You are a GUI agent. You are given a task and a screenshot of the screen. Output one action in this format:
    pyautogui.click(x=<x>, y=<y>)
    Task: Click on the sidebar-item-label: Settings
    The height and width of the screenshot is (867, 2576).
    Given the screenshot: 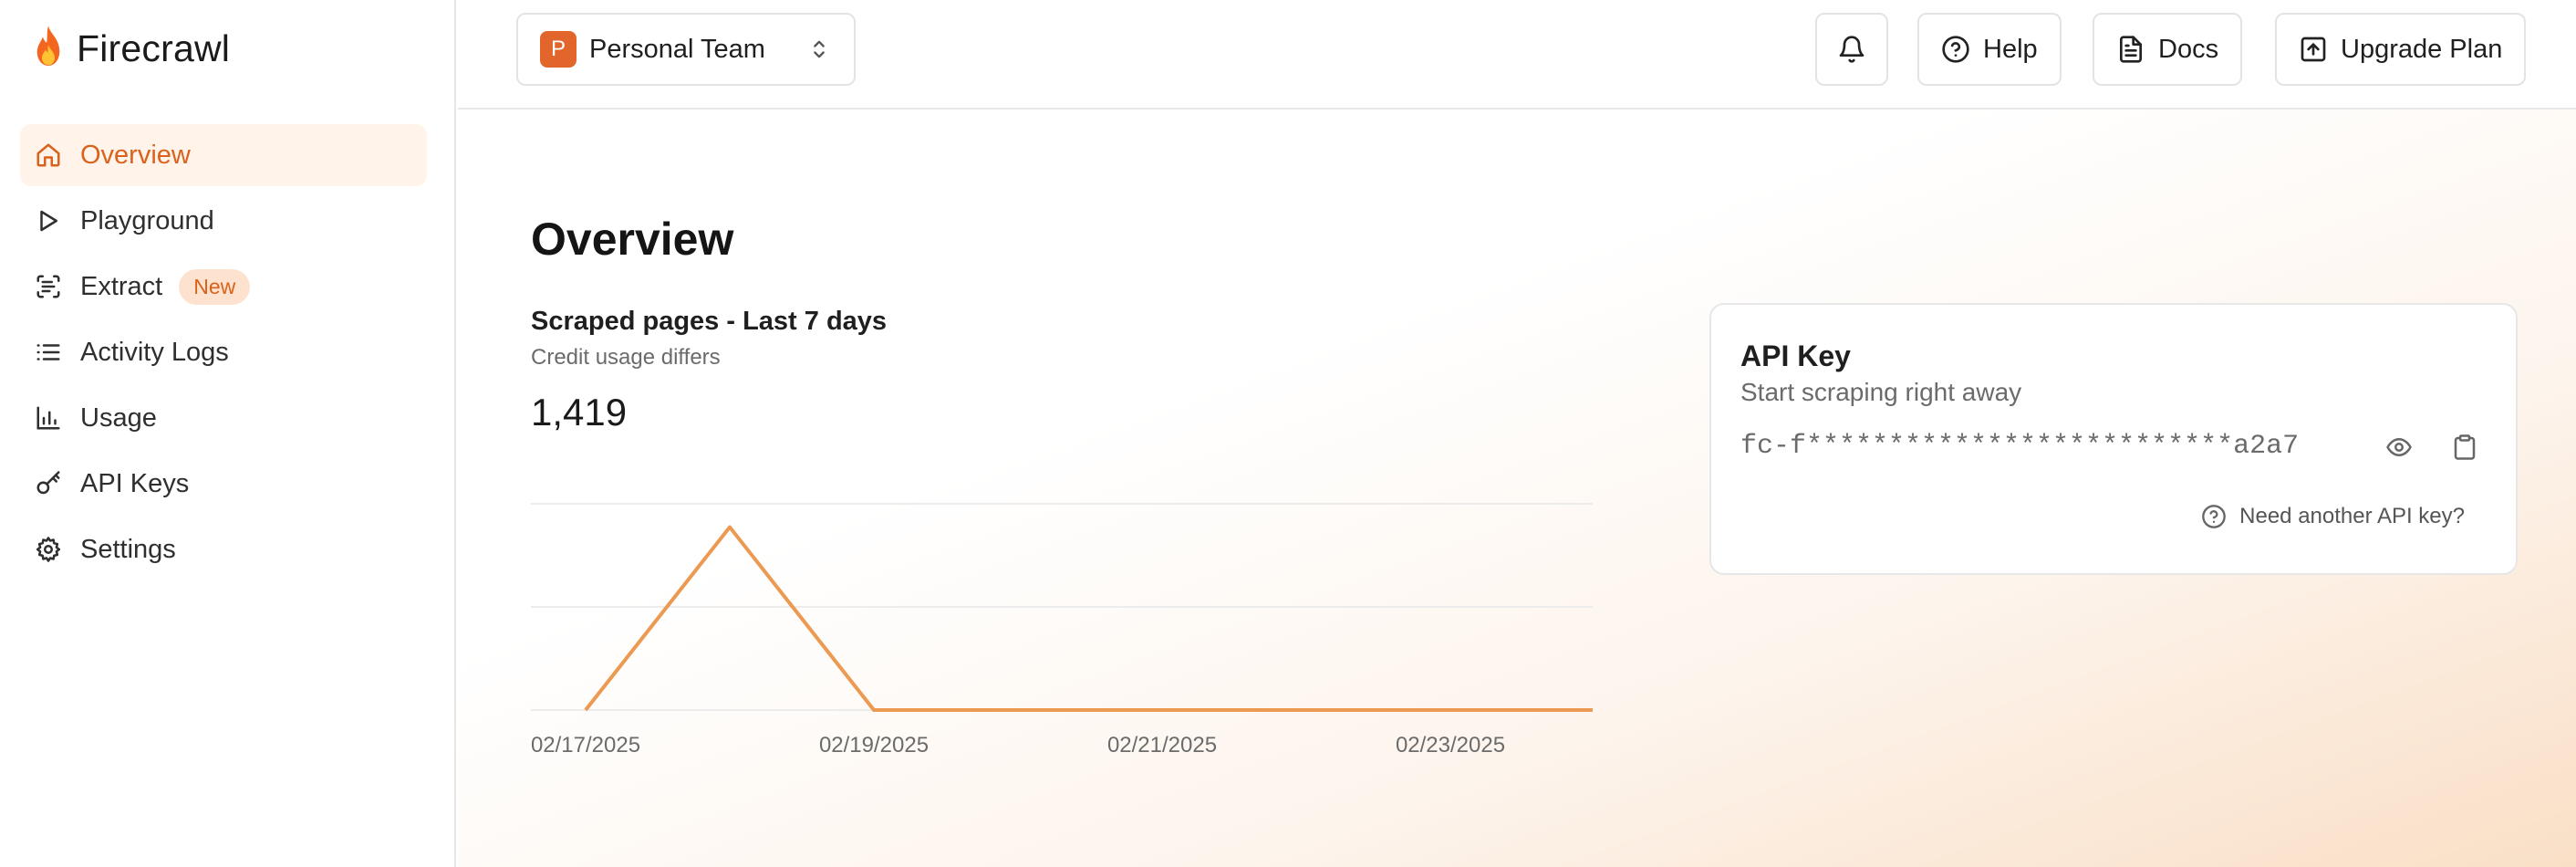 What is the action you would take?
    pyautogui.click(x=128, y=549)
    